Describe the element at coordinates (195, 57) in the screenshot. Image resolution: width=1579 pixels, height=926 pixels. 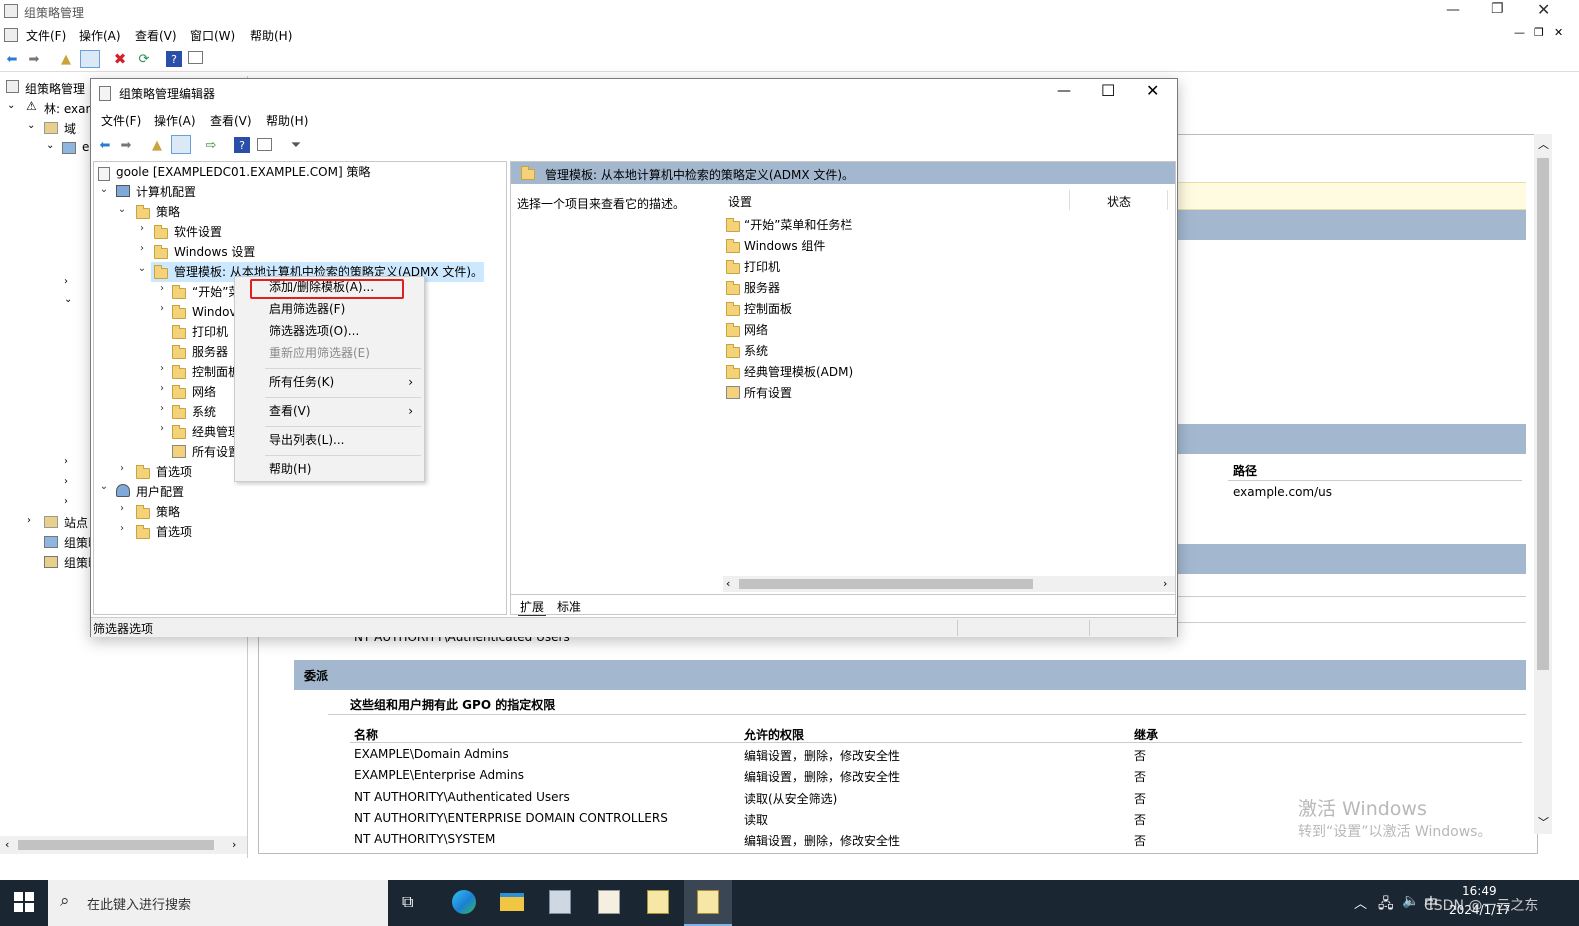
I see `properties-icon` at that location.